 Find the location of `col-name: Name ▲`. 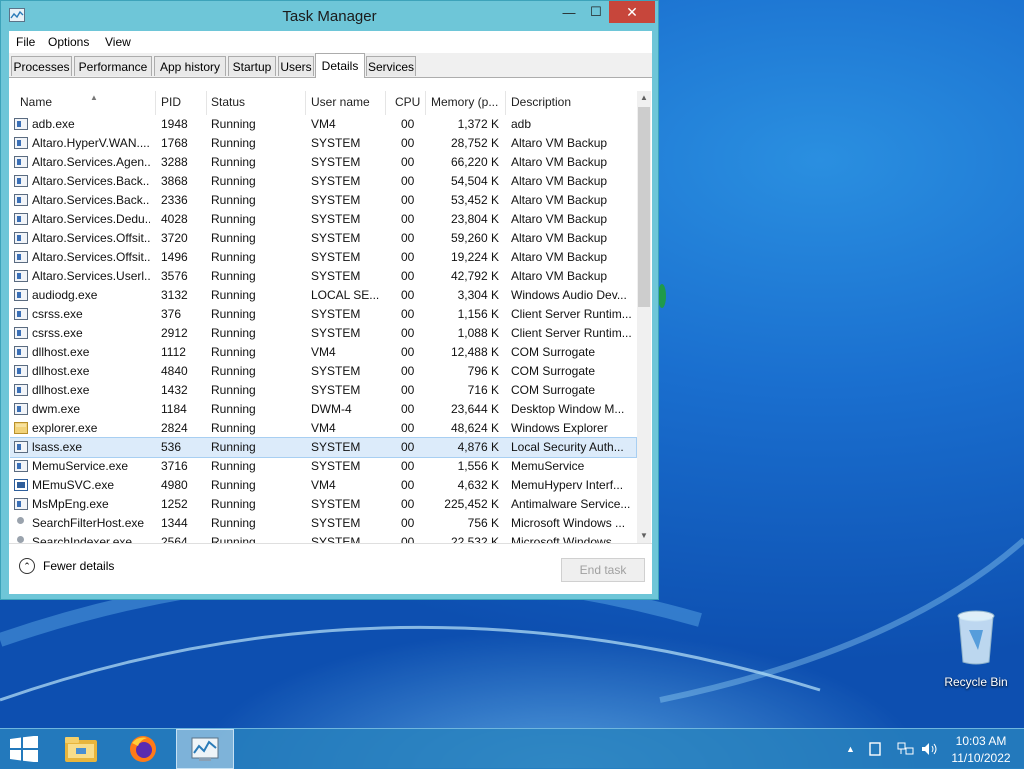

col-name: Name ▲ is located at coordinates (85, 102).